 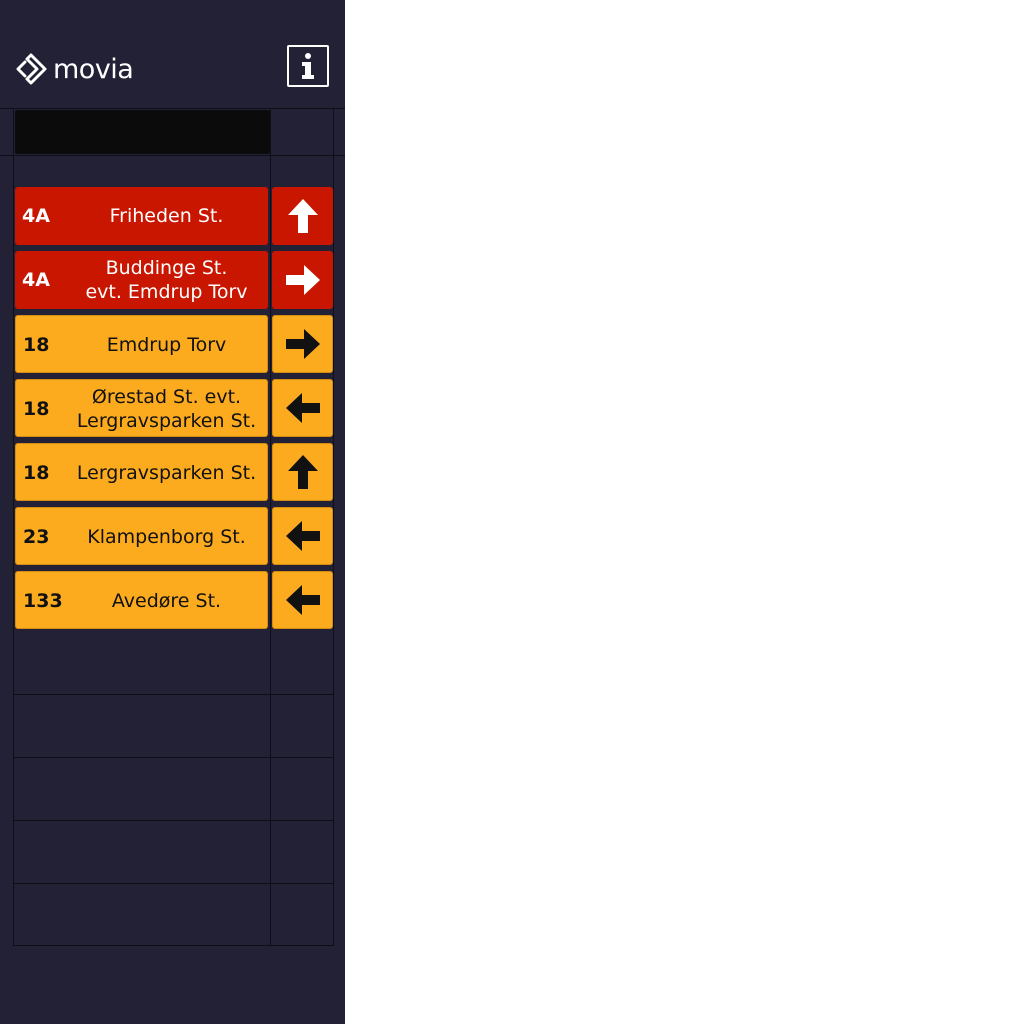 What do you see at coordinates (142, 132) in the screenshot?
I see `search-field` at bounding box center [142, 132].